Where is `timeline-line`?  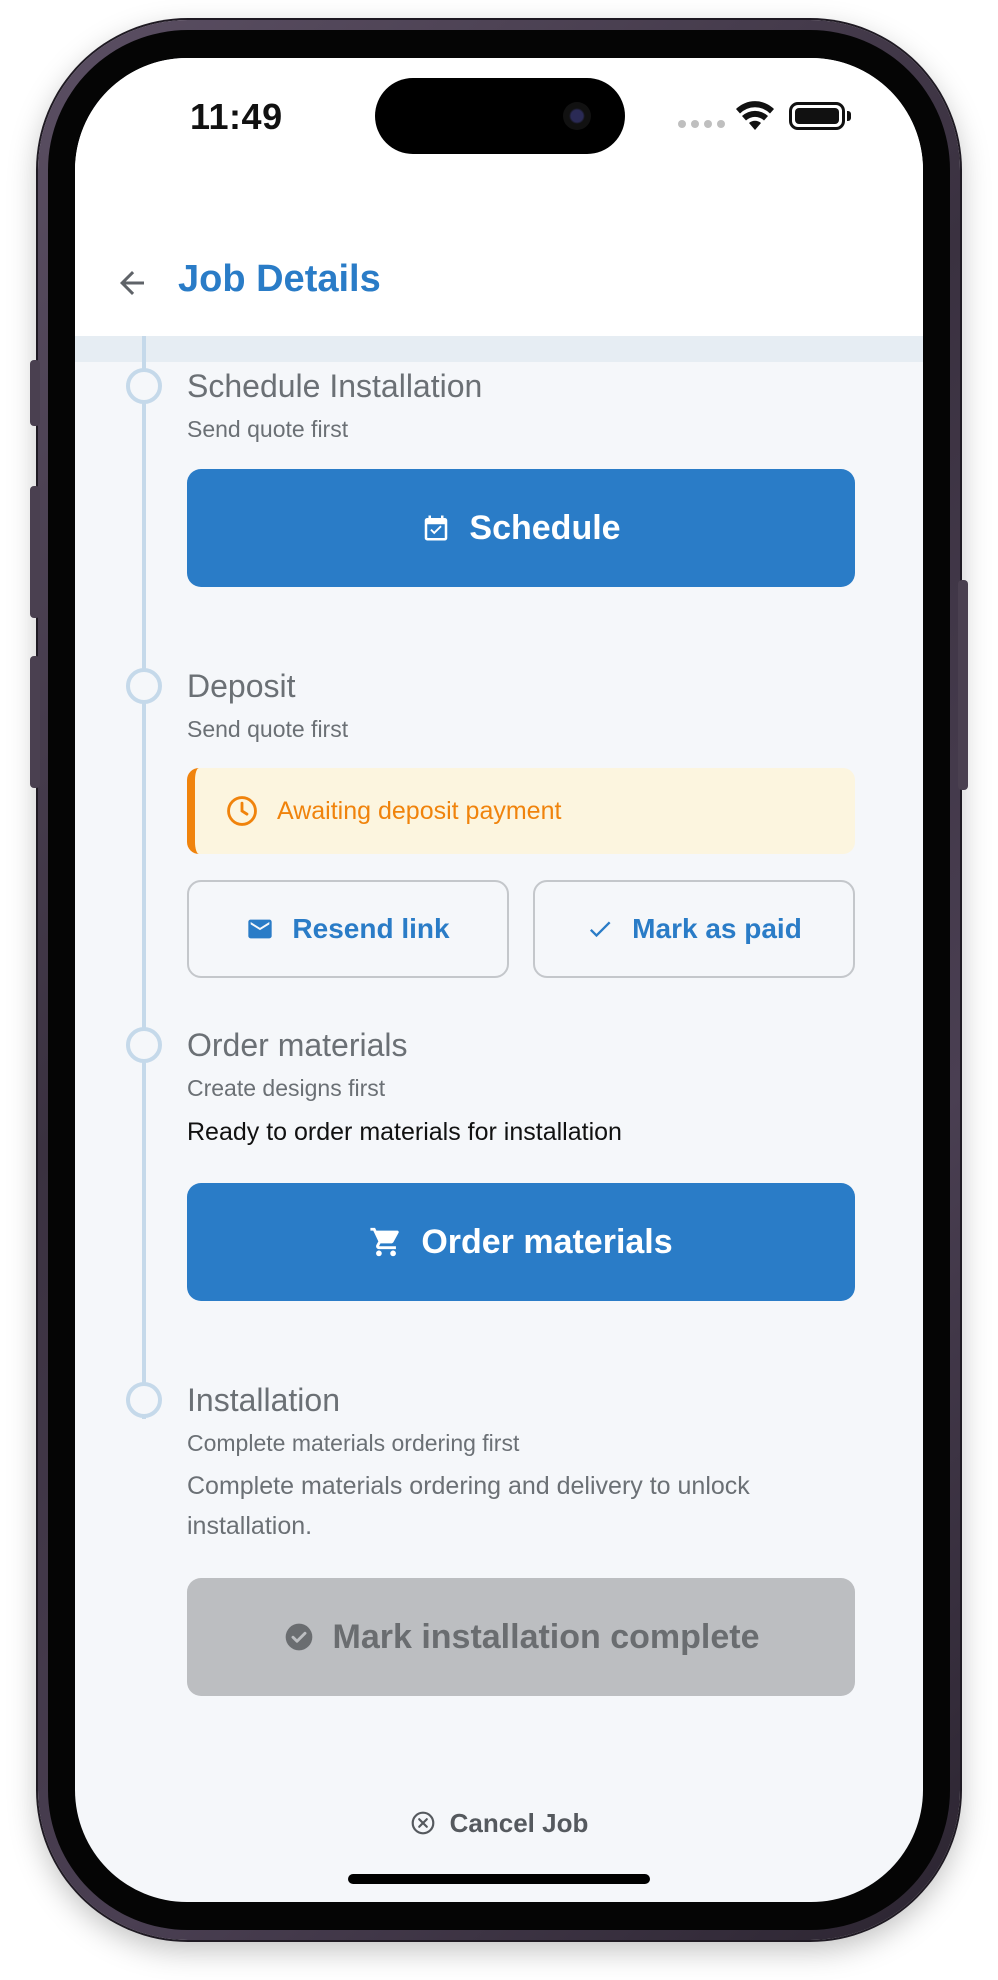 timeline-line is located at coordinates (144, 877).